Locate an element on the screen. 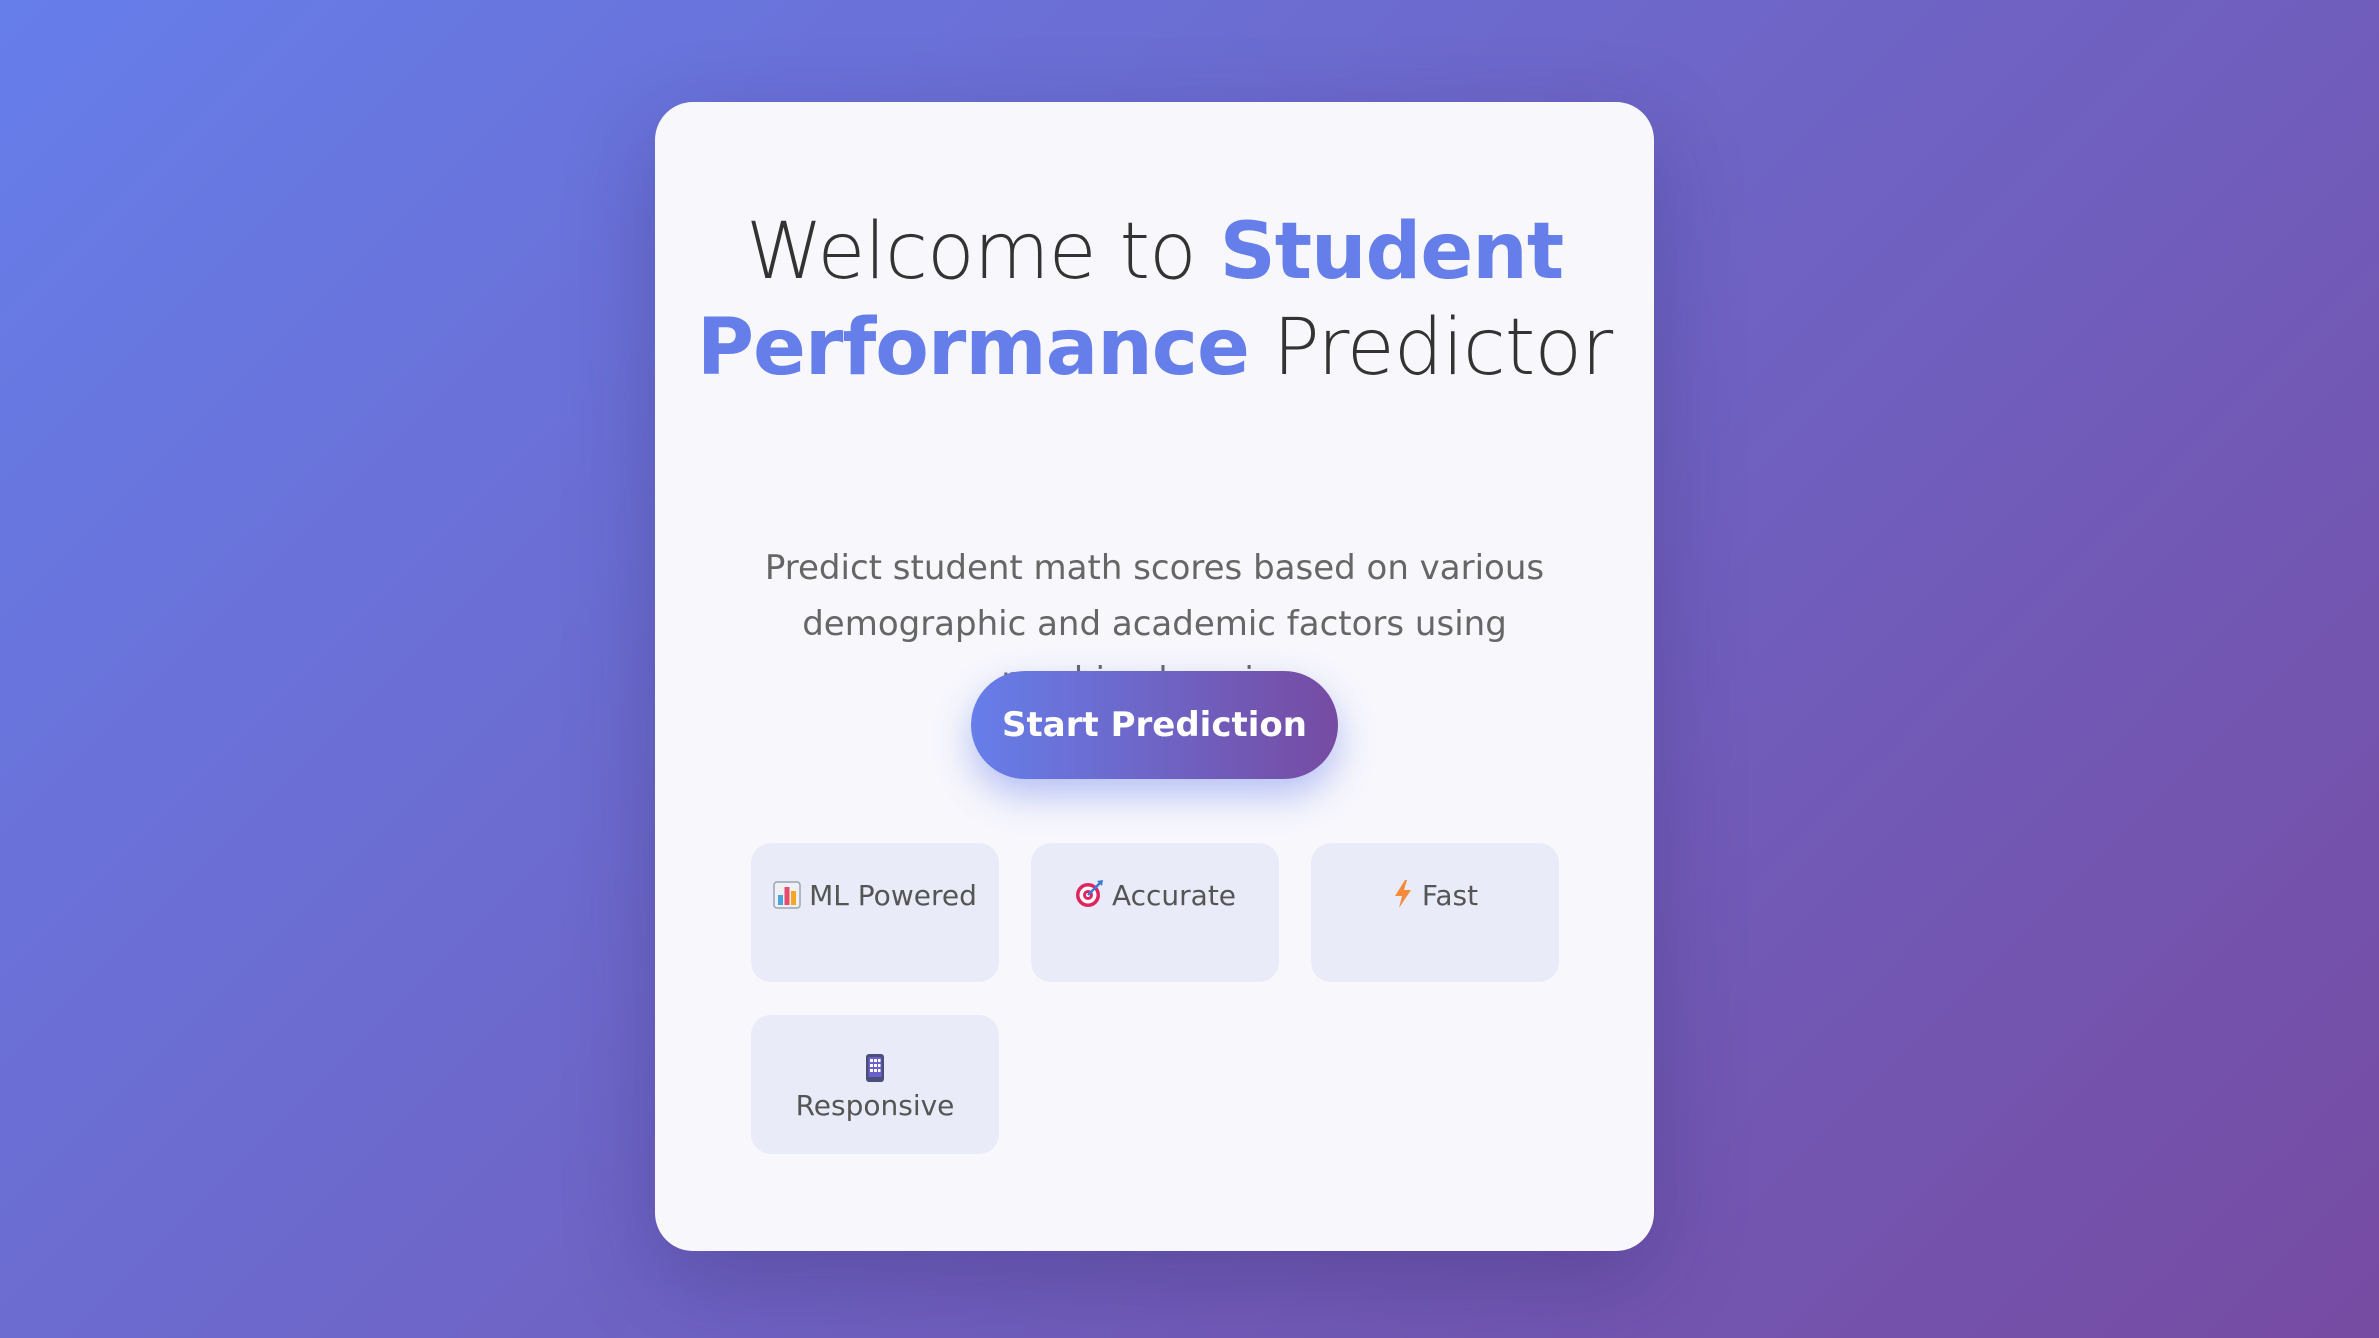 The height and width of the screenshot is (1338, 2379). feature-label: Responsive is located at coordinates (875, 1105).